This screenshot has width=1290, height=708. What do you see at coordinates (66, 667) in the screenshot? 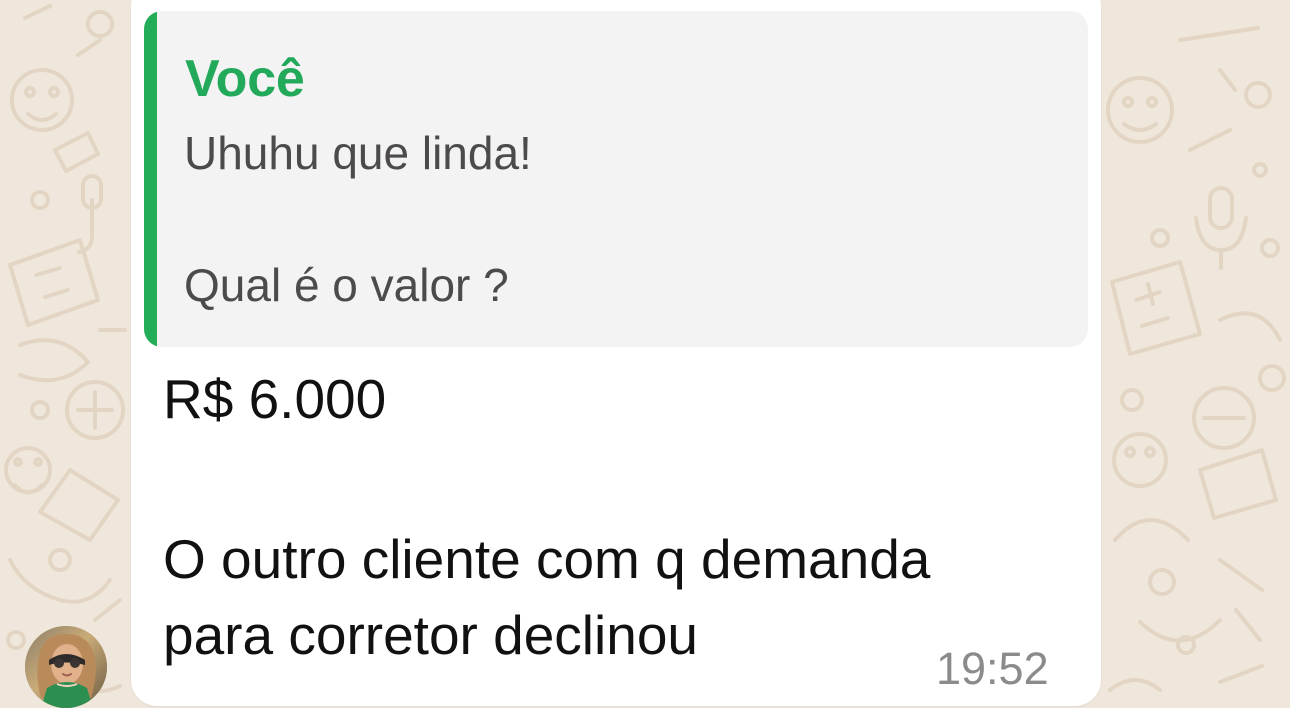
I see `contact-avatar` at bounding box center [66, 667].